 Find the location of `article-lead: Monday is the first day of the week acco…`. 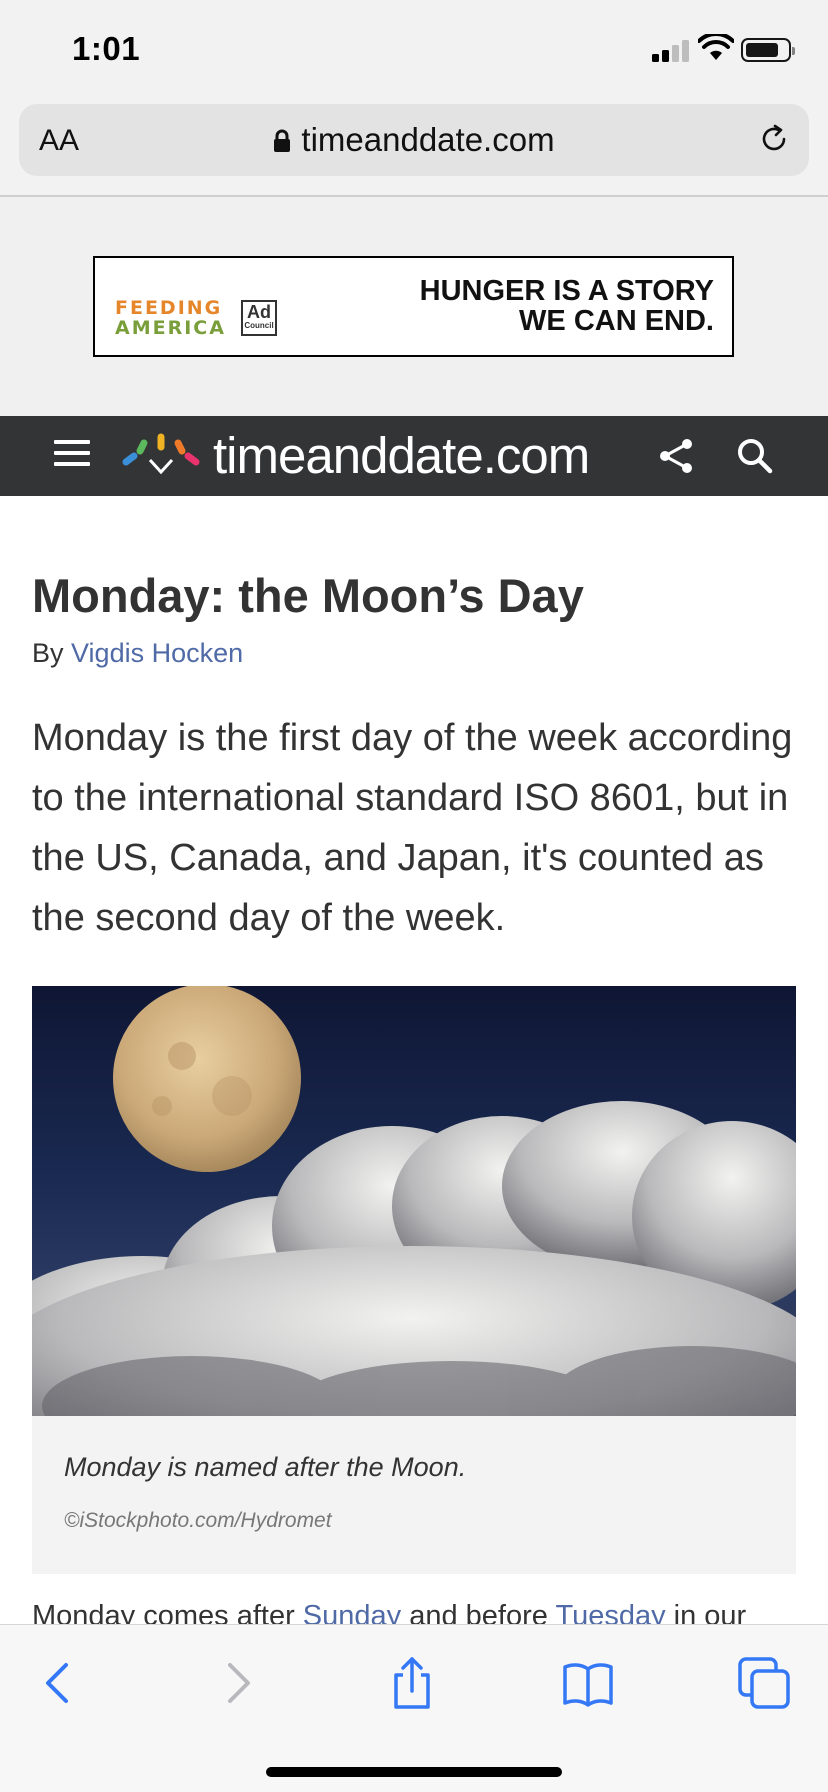

article-lead: Monday is the first day of the week acco… is located at coordinates (412, 828).